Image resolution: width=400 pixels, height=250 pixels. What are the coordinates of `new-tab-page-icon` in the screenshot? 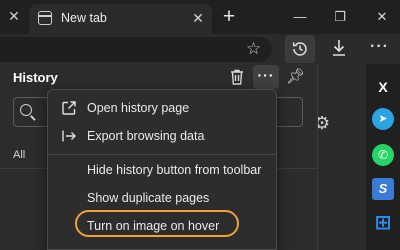 It's located at (45, 18).